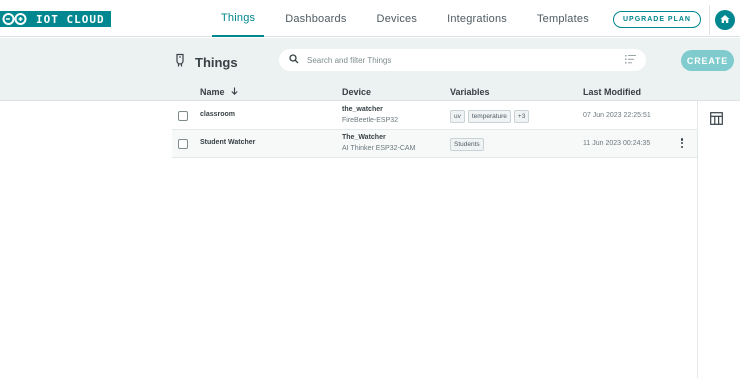 The height and width of the screenshot is (378, 740). I want to click on search-bar, so click(462, 60).